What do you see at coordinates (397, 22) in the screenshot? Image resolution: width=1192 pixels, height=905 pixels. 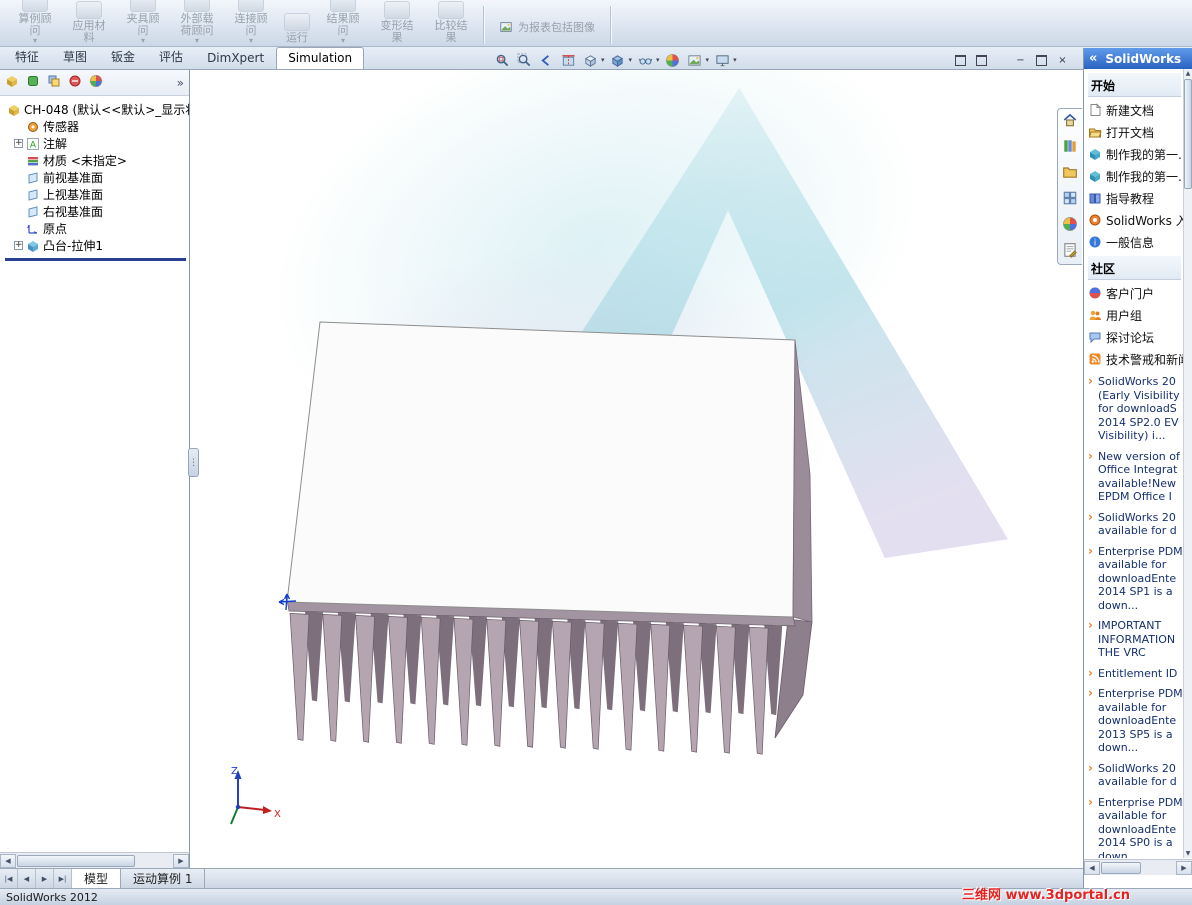 I see `deformed-result-button: 变形结果` at bounding box center [397, 22].